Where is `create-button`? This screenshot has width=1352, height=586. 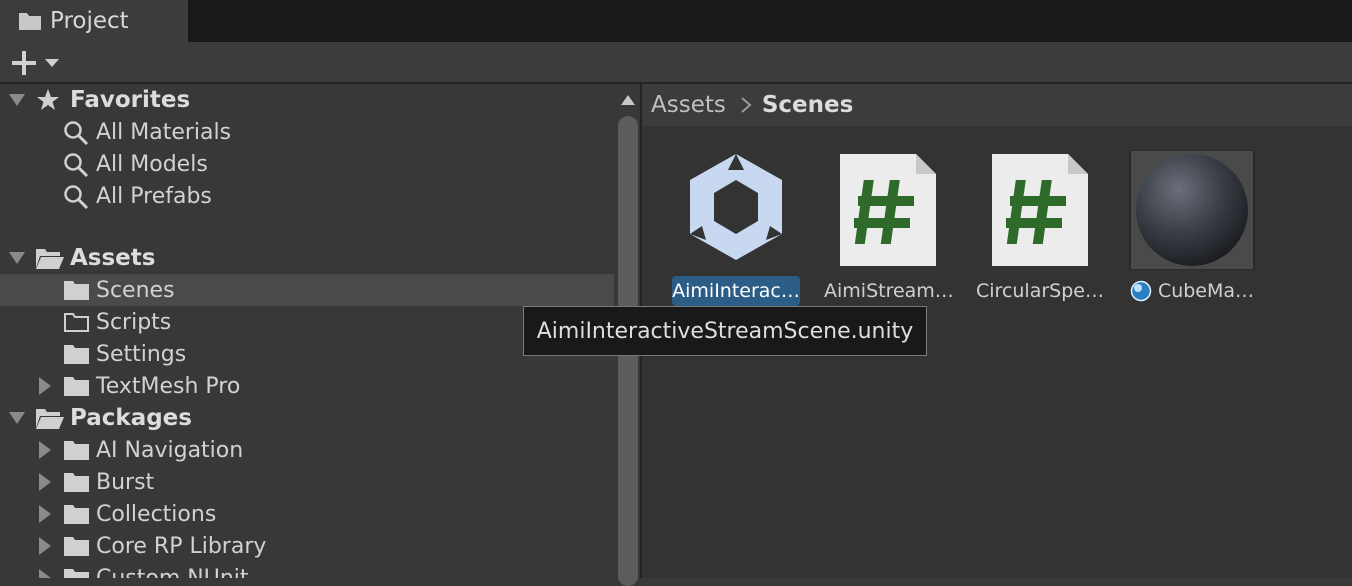 create-button is located at coordinates (38, 63).